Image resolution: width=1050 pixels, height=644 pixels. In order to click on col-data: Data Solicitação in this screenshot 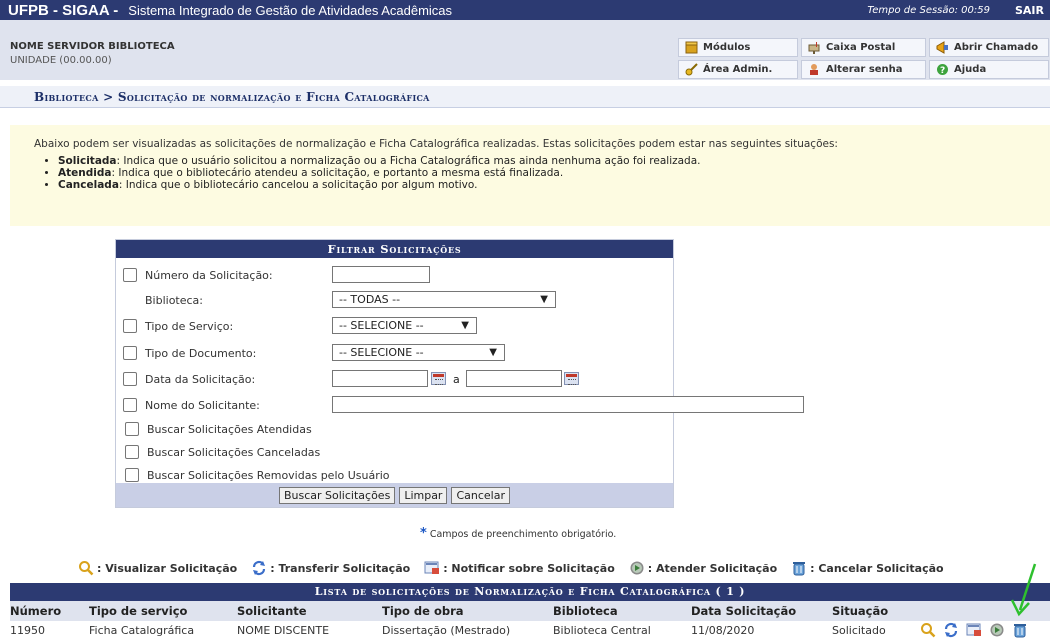, I will do `click(744, 611)`.